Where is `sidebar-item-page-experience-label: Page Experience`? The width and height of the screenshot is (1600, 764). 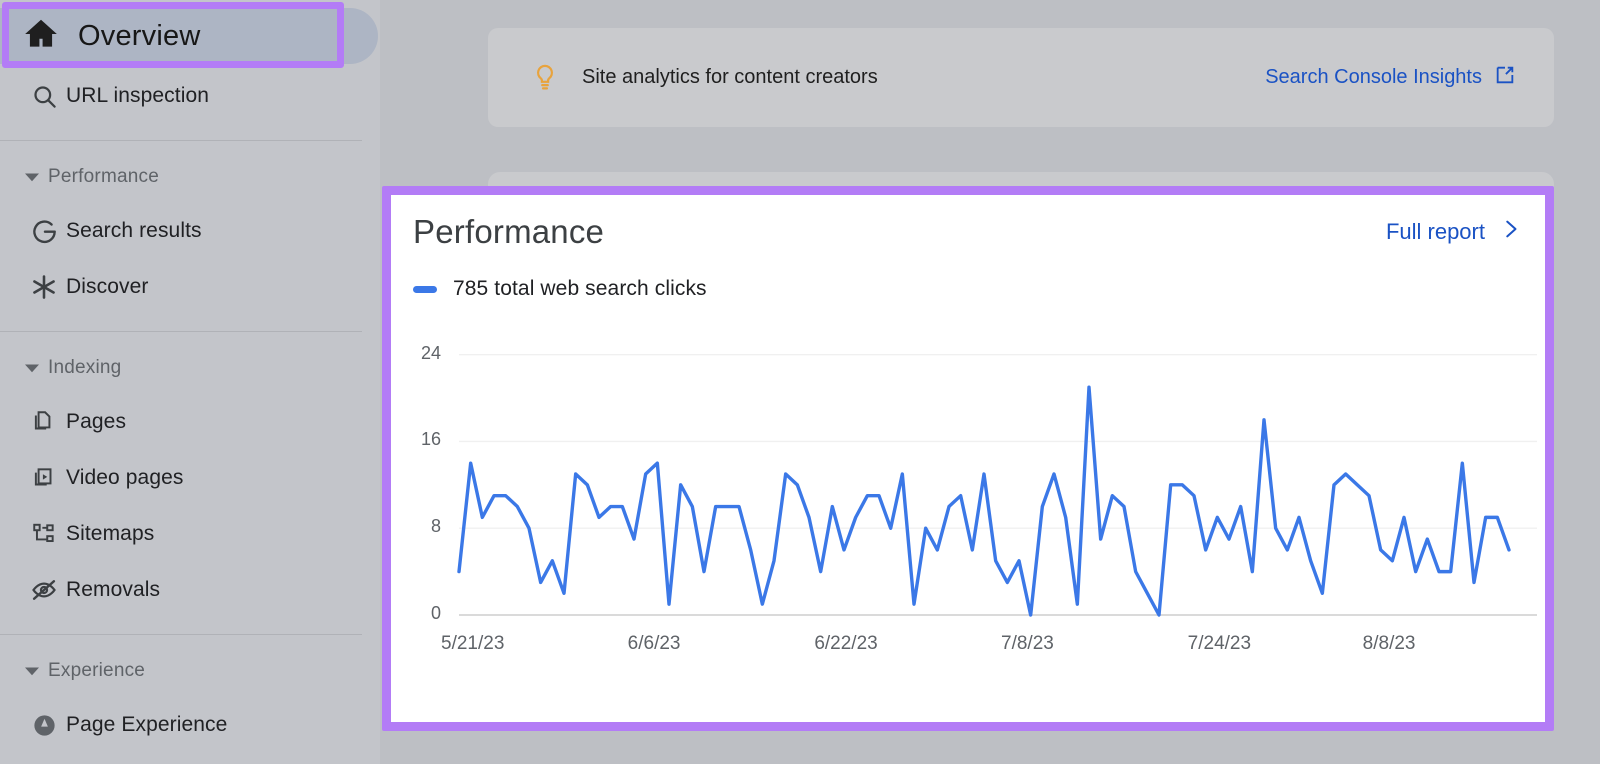
sidebar-item-page-experience-label: Page Experience is located at coordinates (147, 724).